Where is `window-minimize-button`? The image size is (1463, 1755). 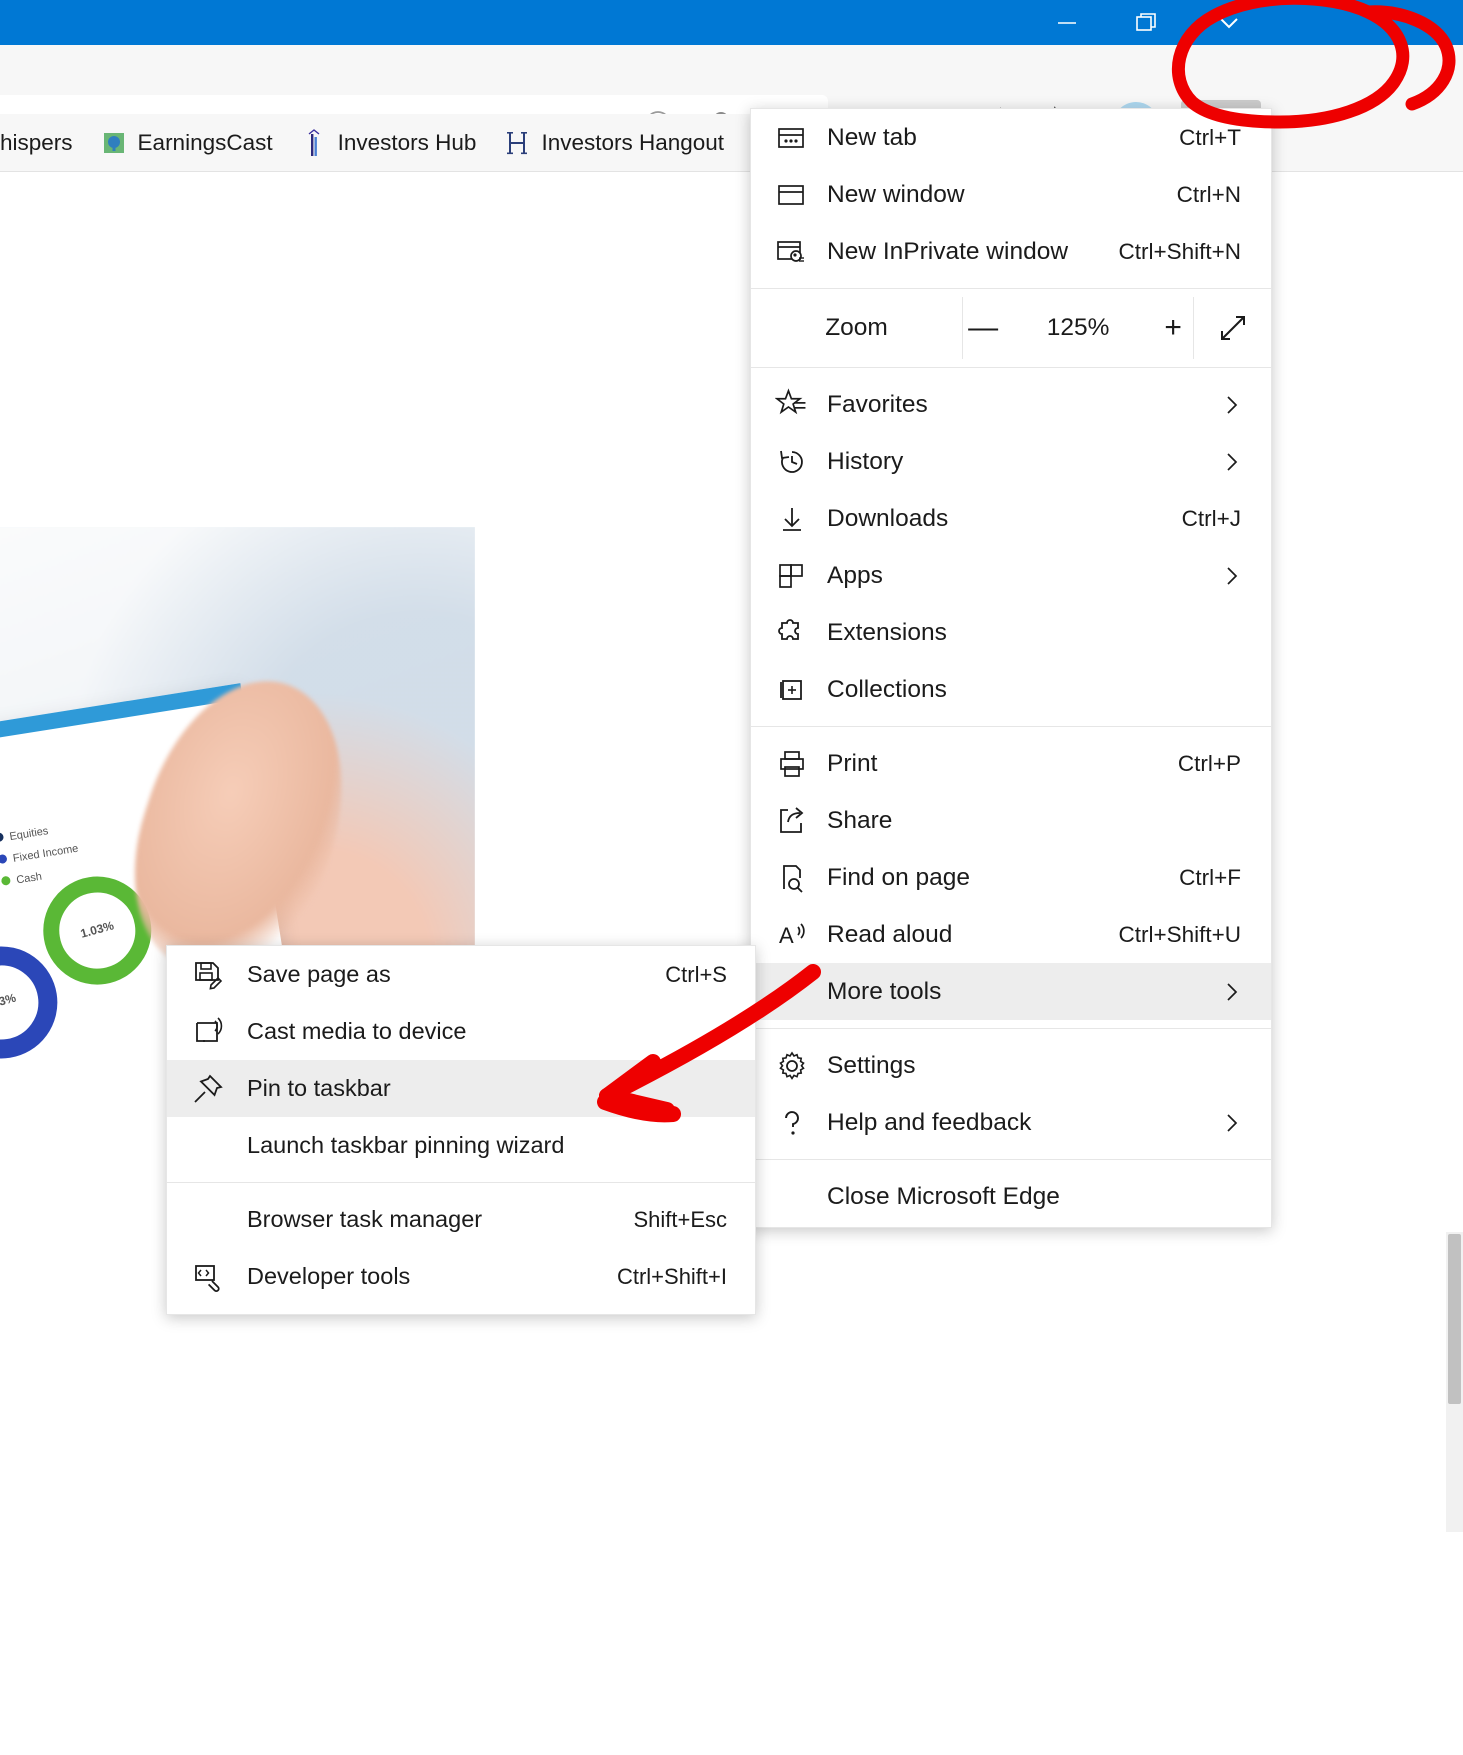
window-minimize-button is located at coordinates (1067, 22).